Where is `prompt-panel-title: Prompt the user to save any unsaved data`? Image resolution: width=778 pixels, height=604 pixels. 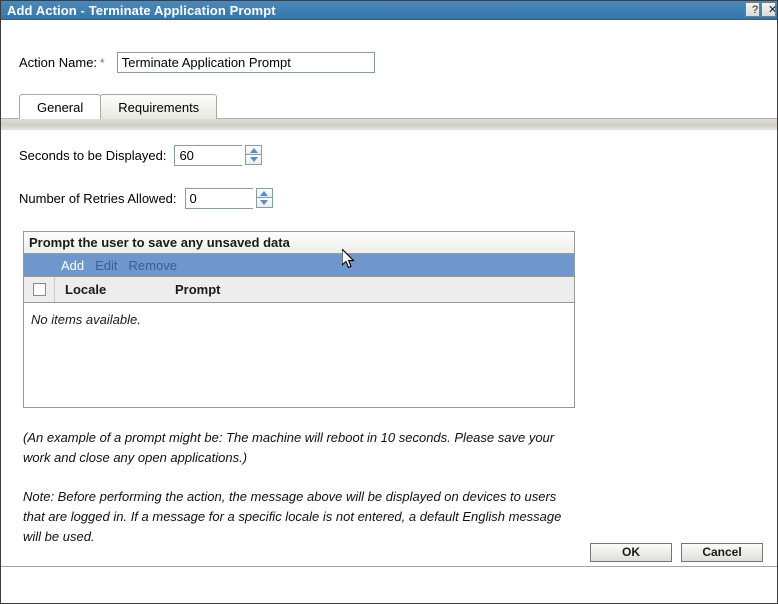
prompt-panel-title: Prompt the user to save any unsaved data is located at coordinates (299, 243).